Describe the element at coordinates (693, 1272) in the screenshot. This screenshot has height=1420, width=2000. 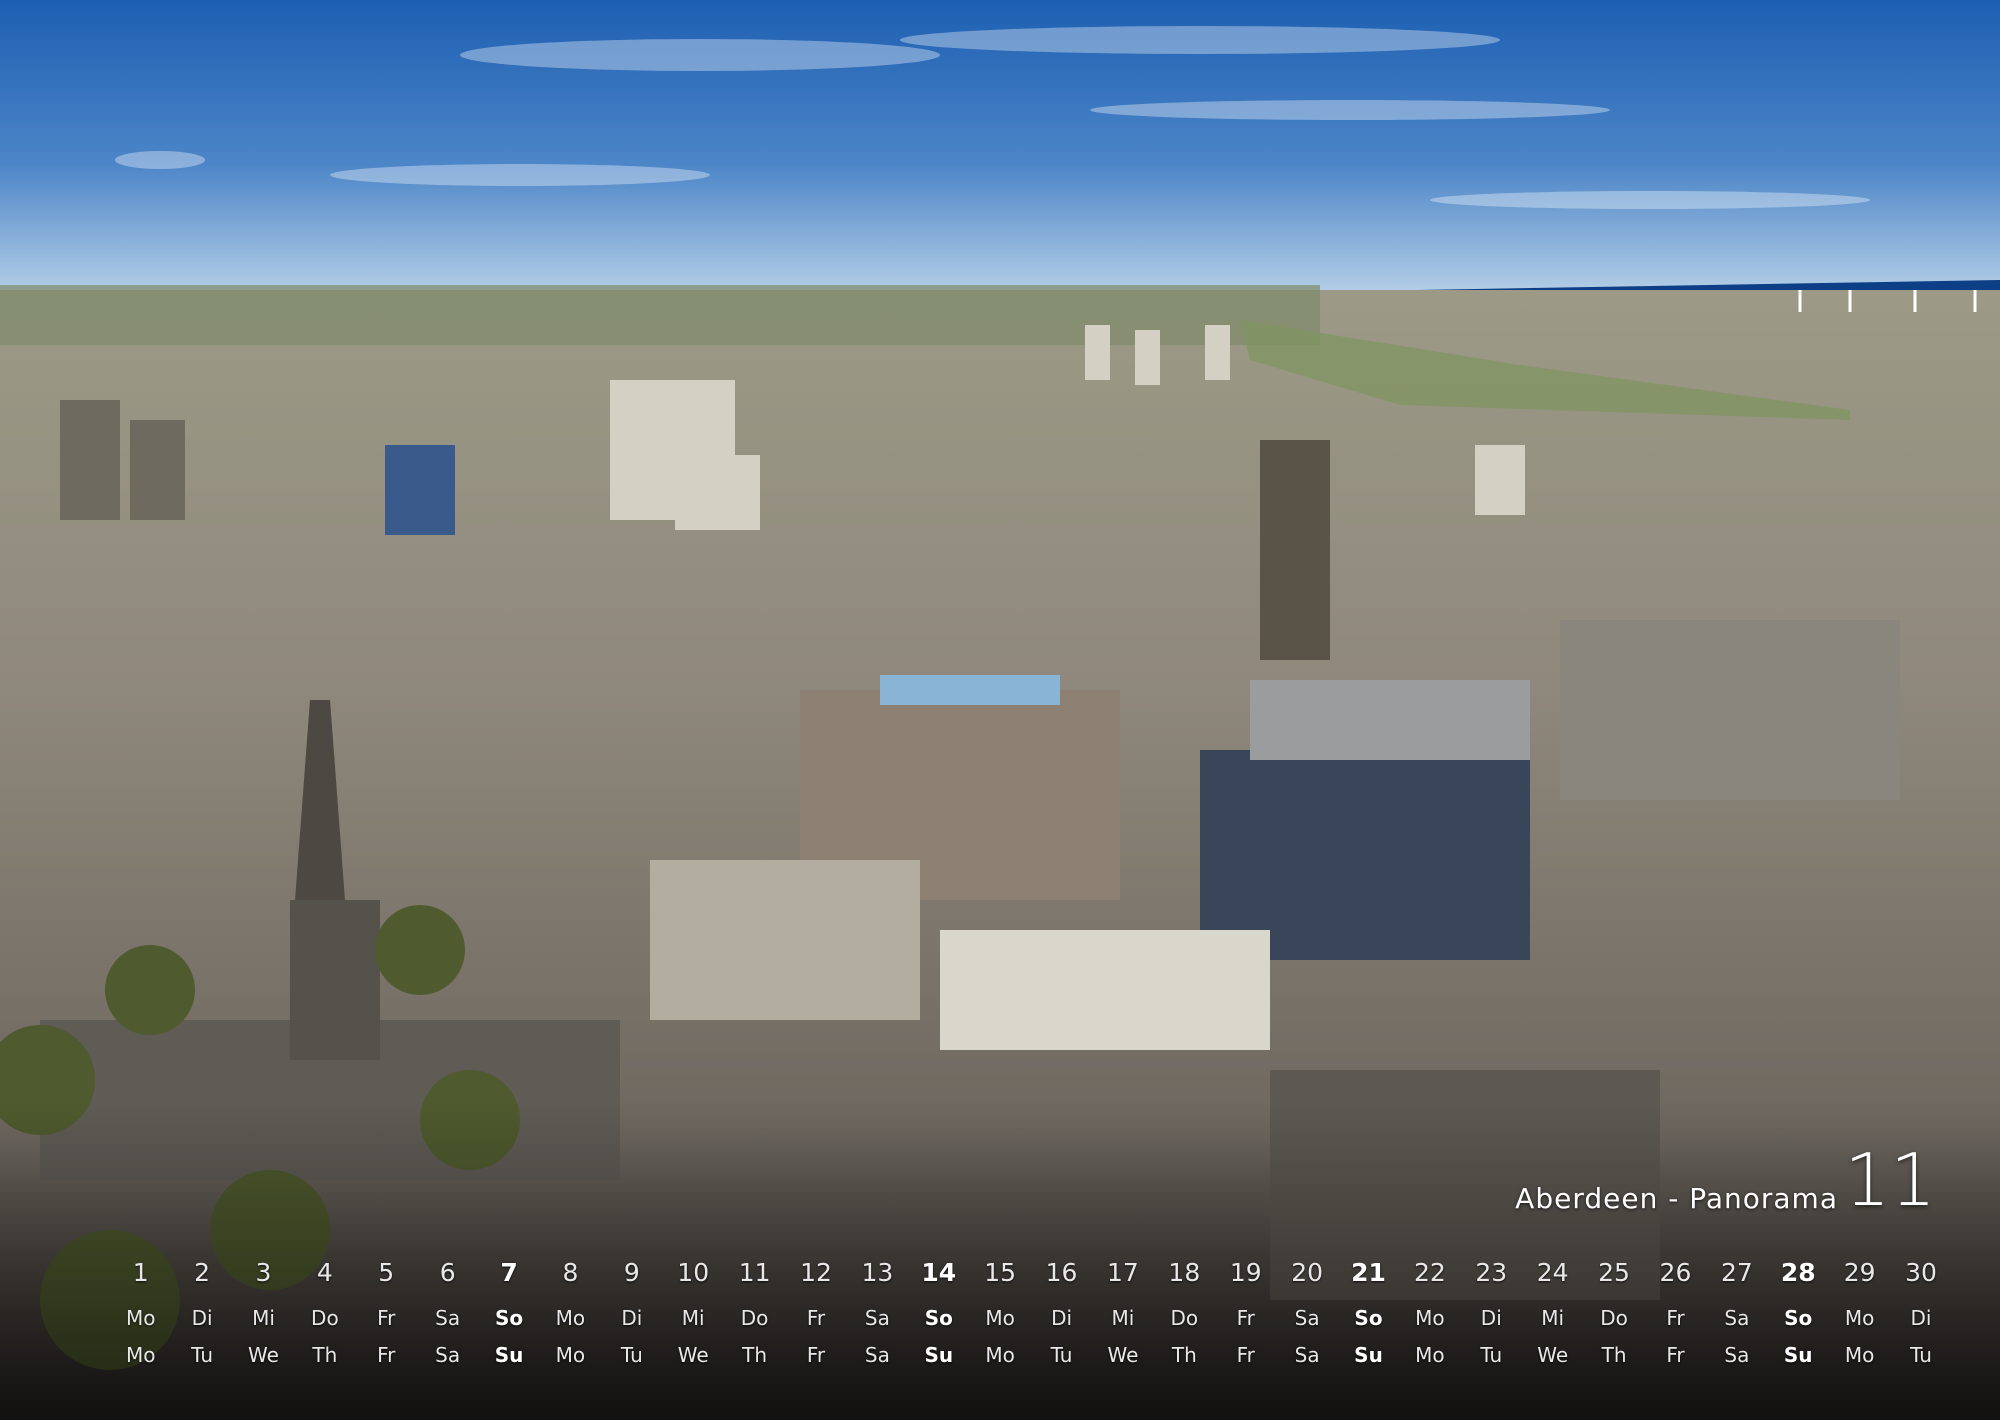
I see `day-number: 10` at that location.